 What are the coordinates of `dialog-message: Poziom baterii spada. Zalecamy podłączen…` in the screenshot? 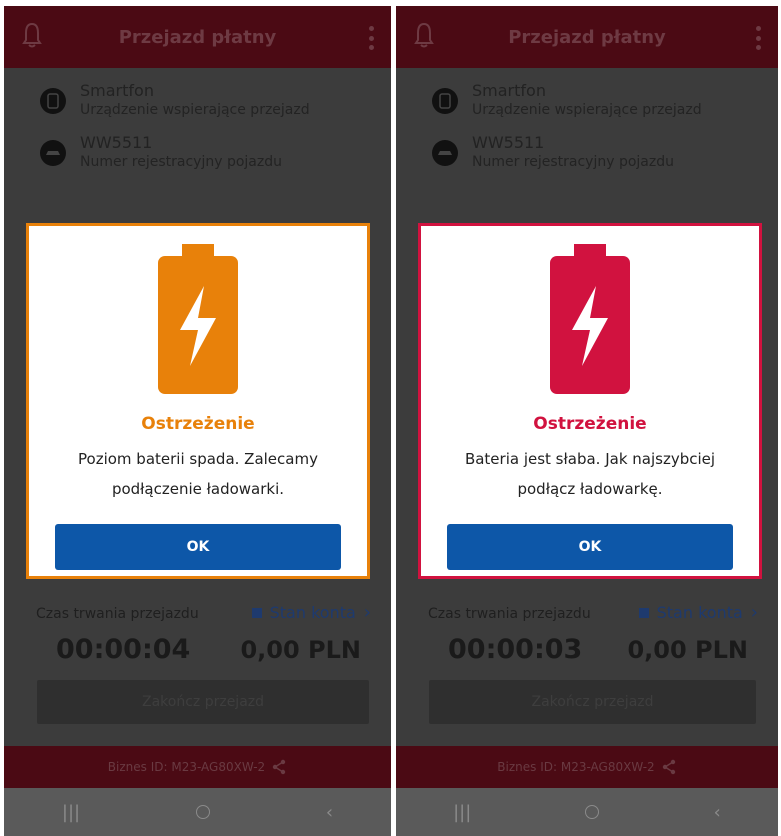 It's located at (198, 474).